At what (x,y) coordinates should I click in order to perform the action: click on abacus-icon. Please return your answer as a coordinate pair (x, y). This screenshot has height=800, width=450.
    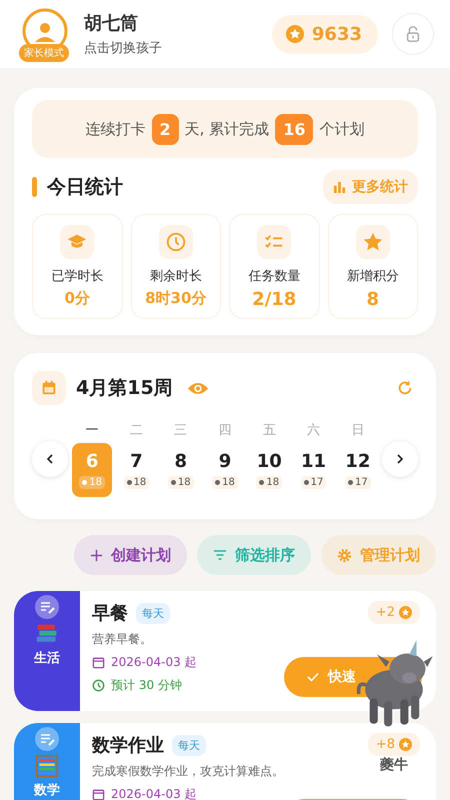
    Looking at the image, I should click on (47, 766).